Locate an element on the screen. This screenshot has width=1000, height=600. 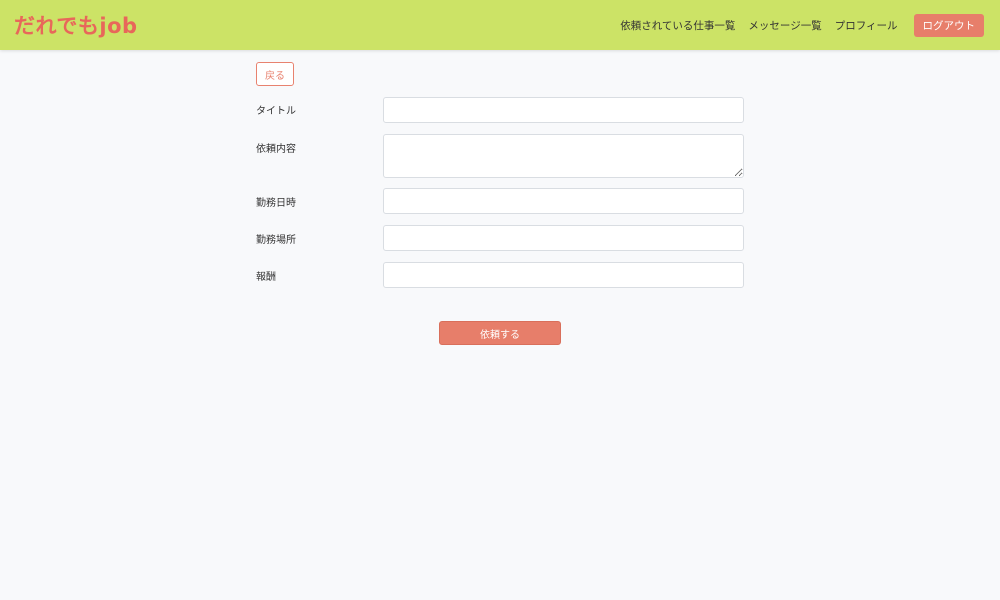
brand-logo: だれでもjob is located at coordinates (76, 25).